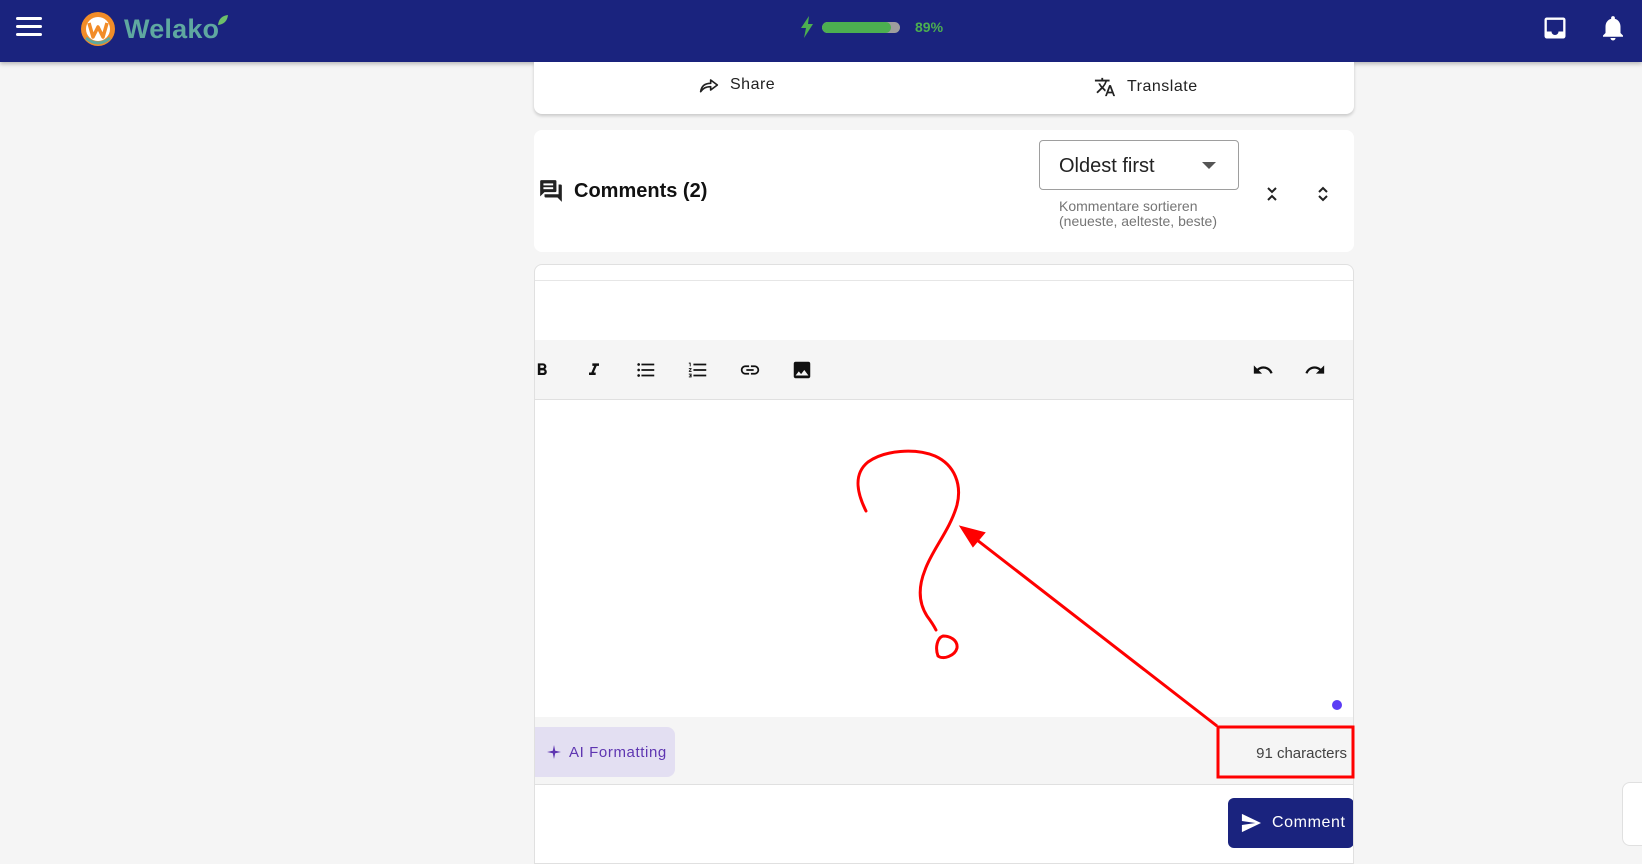  What do you see at coordinates (1632, 814) in the screenshot?
I see `side-widget` at bounding box center [1632, 814].